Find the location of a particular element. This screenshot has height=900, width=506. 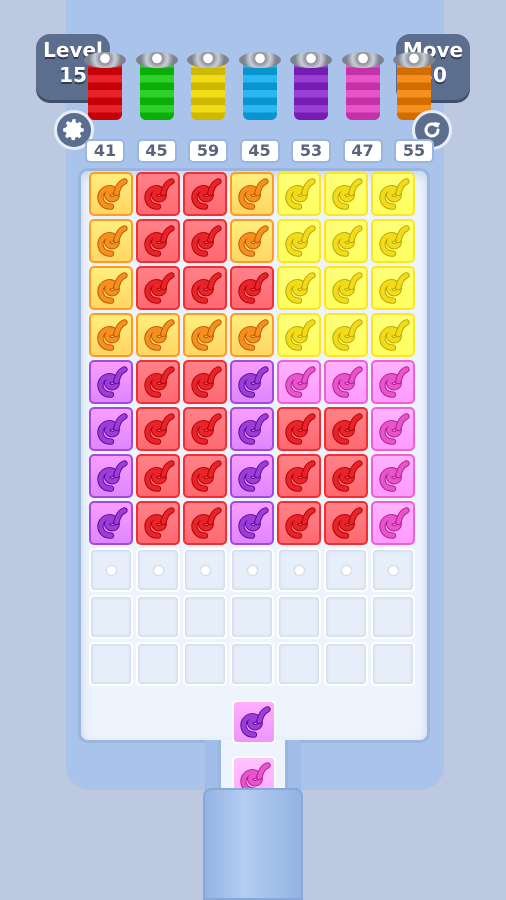

gear-icon is located at coordinates (73, 130).